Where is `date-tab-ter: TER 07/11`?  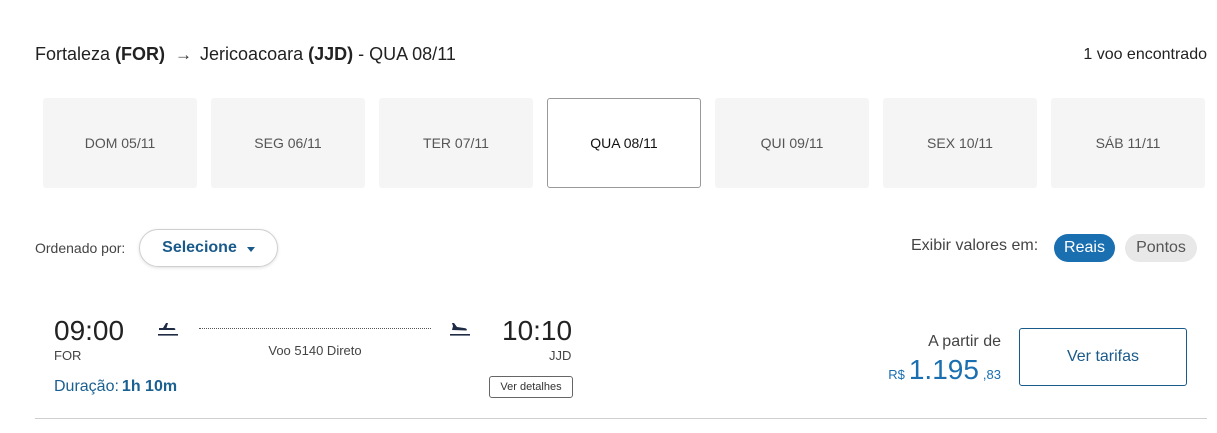
date-tab-ter: TER 07/11 is located at coordinates (456, 143).